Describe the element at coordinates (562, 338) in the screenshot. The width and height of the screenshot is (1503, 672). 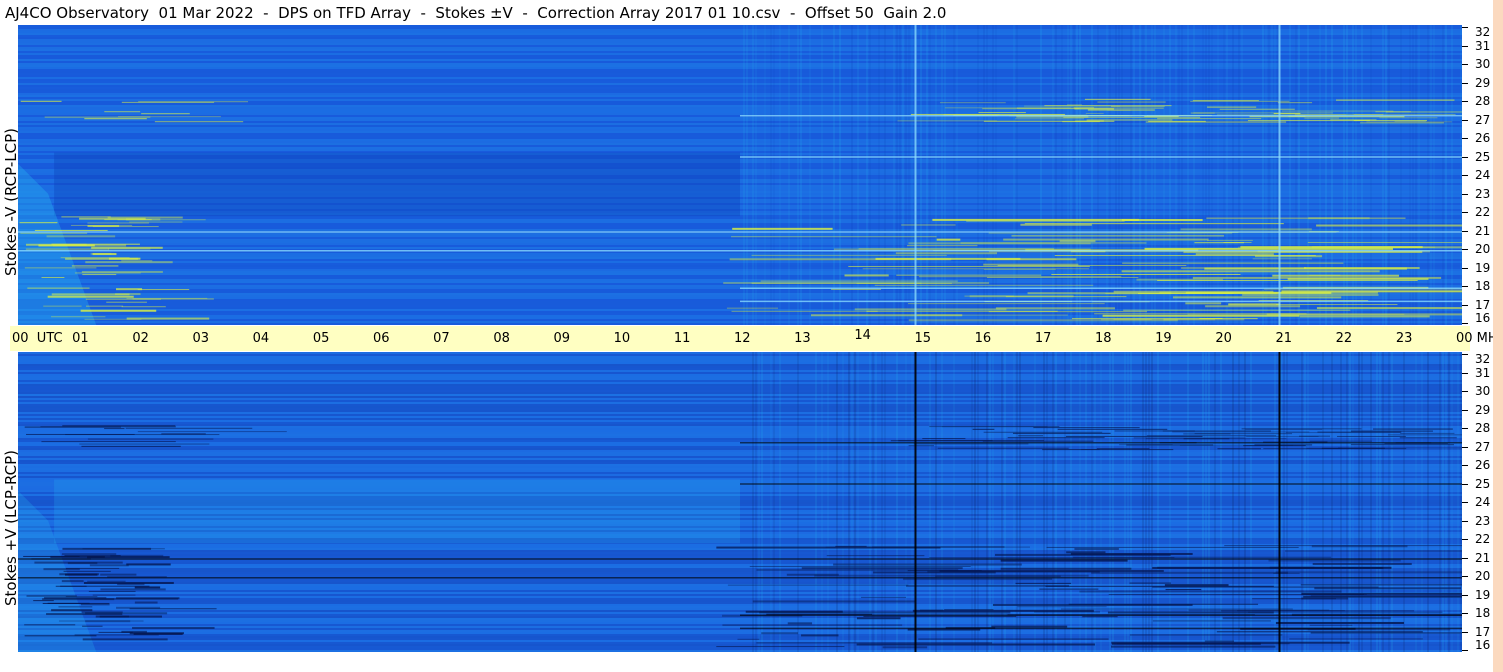
I see `time-tick-label: 09` at that location.